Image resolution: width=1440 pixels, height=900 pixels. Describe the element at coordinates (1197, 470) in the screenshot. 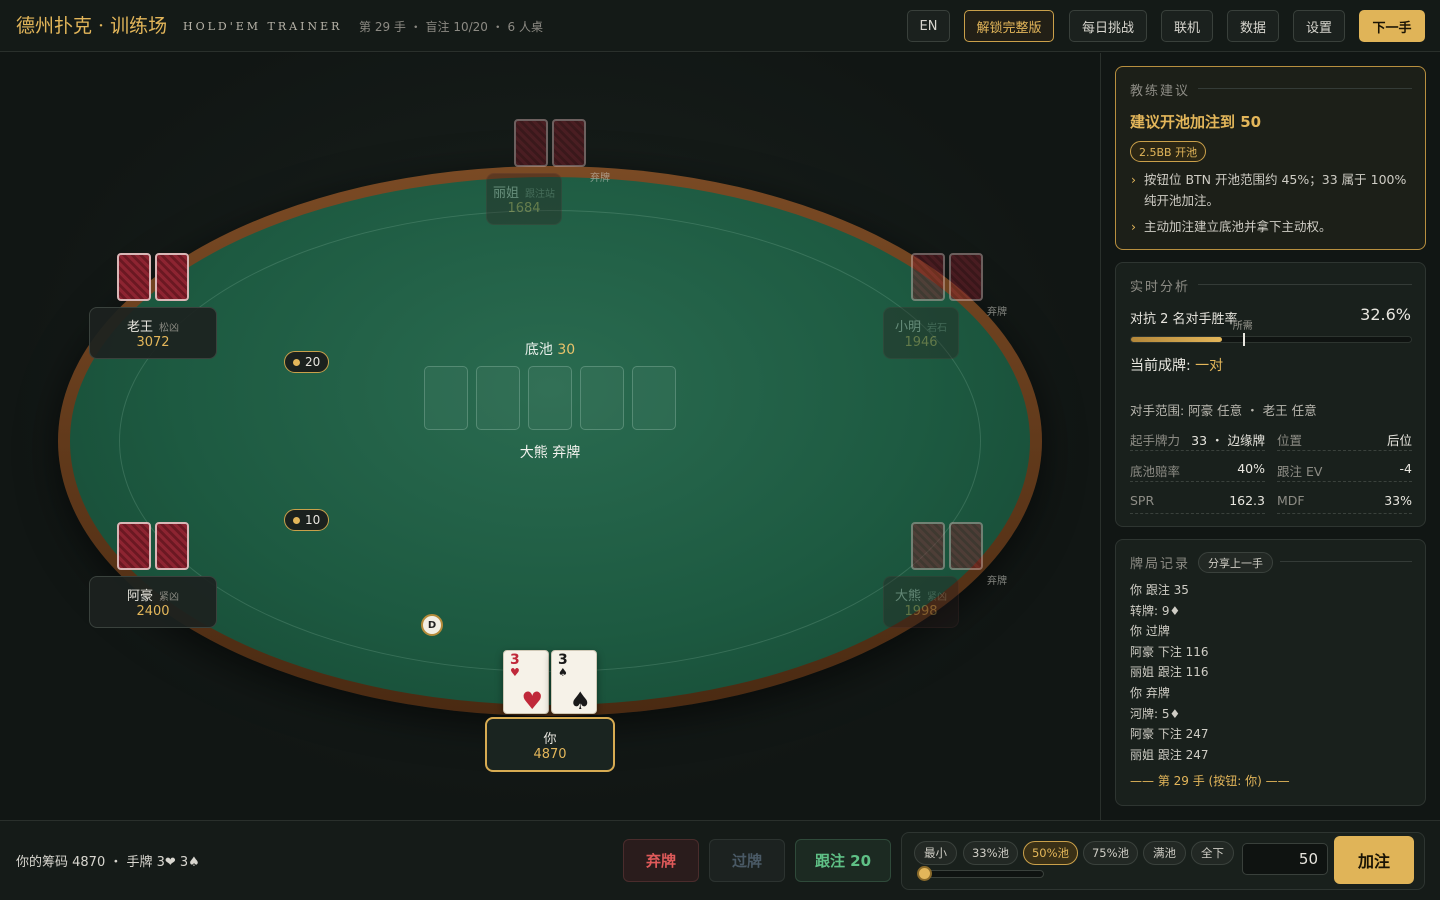

I see `stat-item: 底池赔率 40%` at that location.